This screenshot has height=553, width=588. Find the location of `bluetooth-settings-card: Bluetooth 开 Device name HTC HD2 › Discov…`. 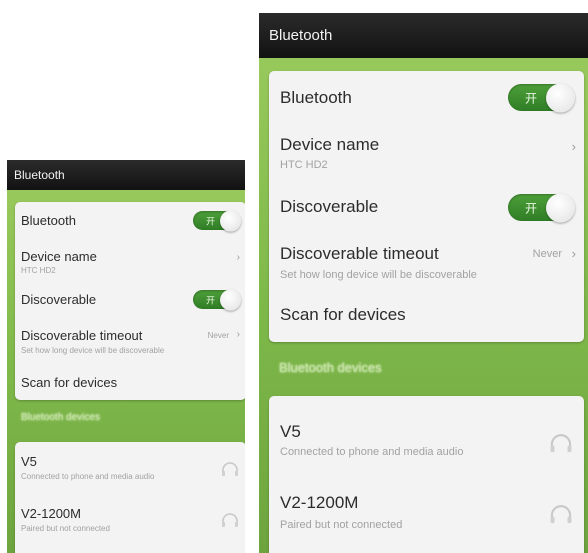

bluetooth-settings-card: Bluetooth 开 Device name HTC HD2 › Discov… is located at coordinates (130, 301).